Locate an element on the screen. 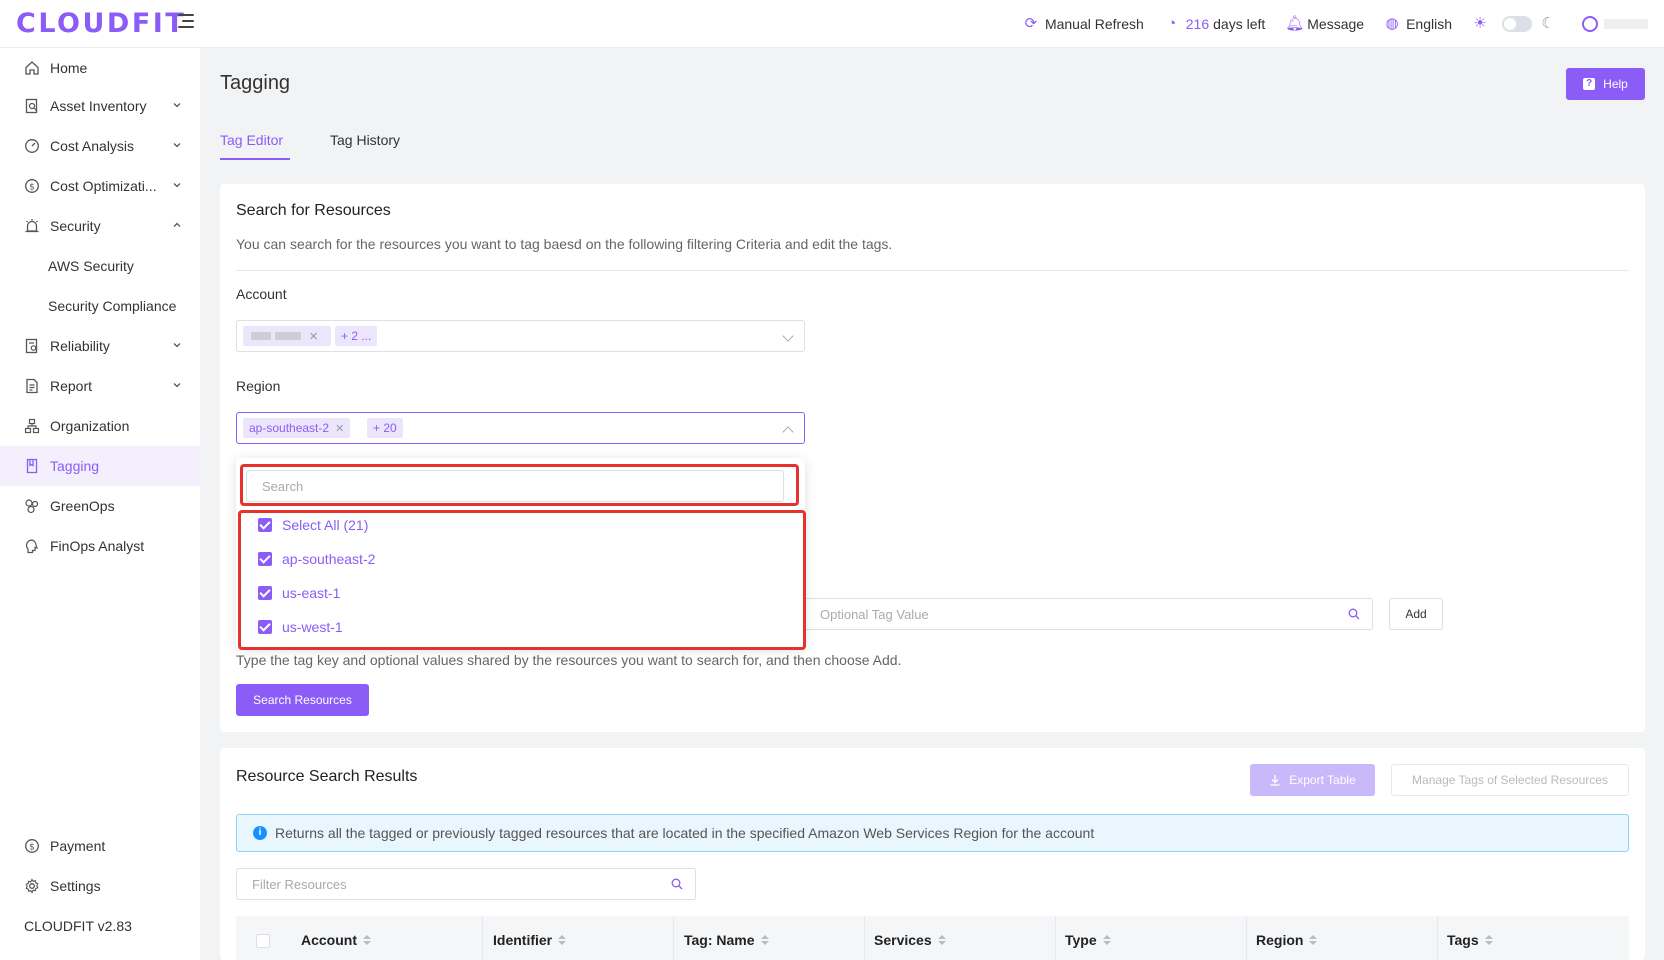 This screenshot has height=960, width=1664. region-select: ap-southeast-2 ✕ + 20 is located at coordinates (520, 428).